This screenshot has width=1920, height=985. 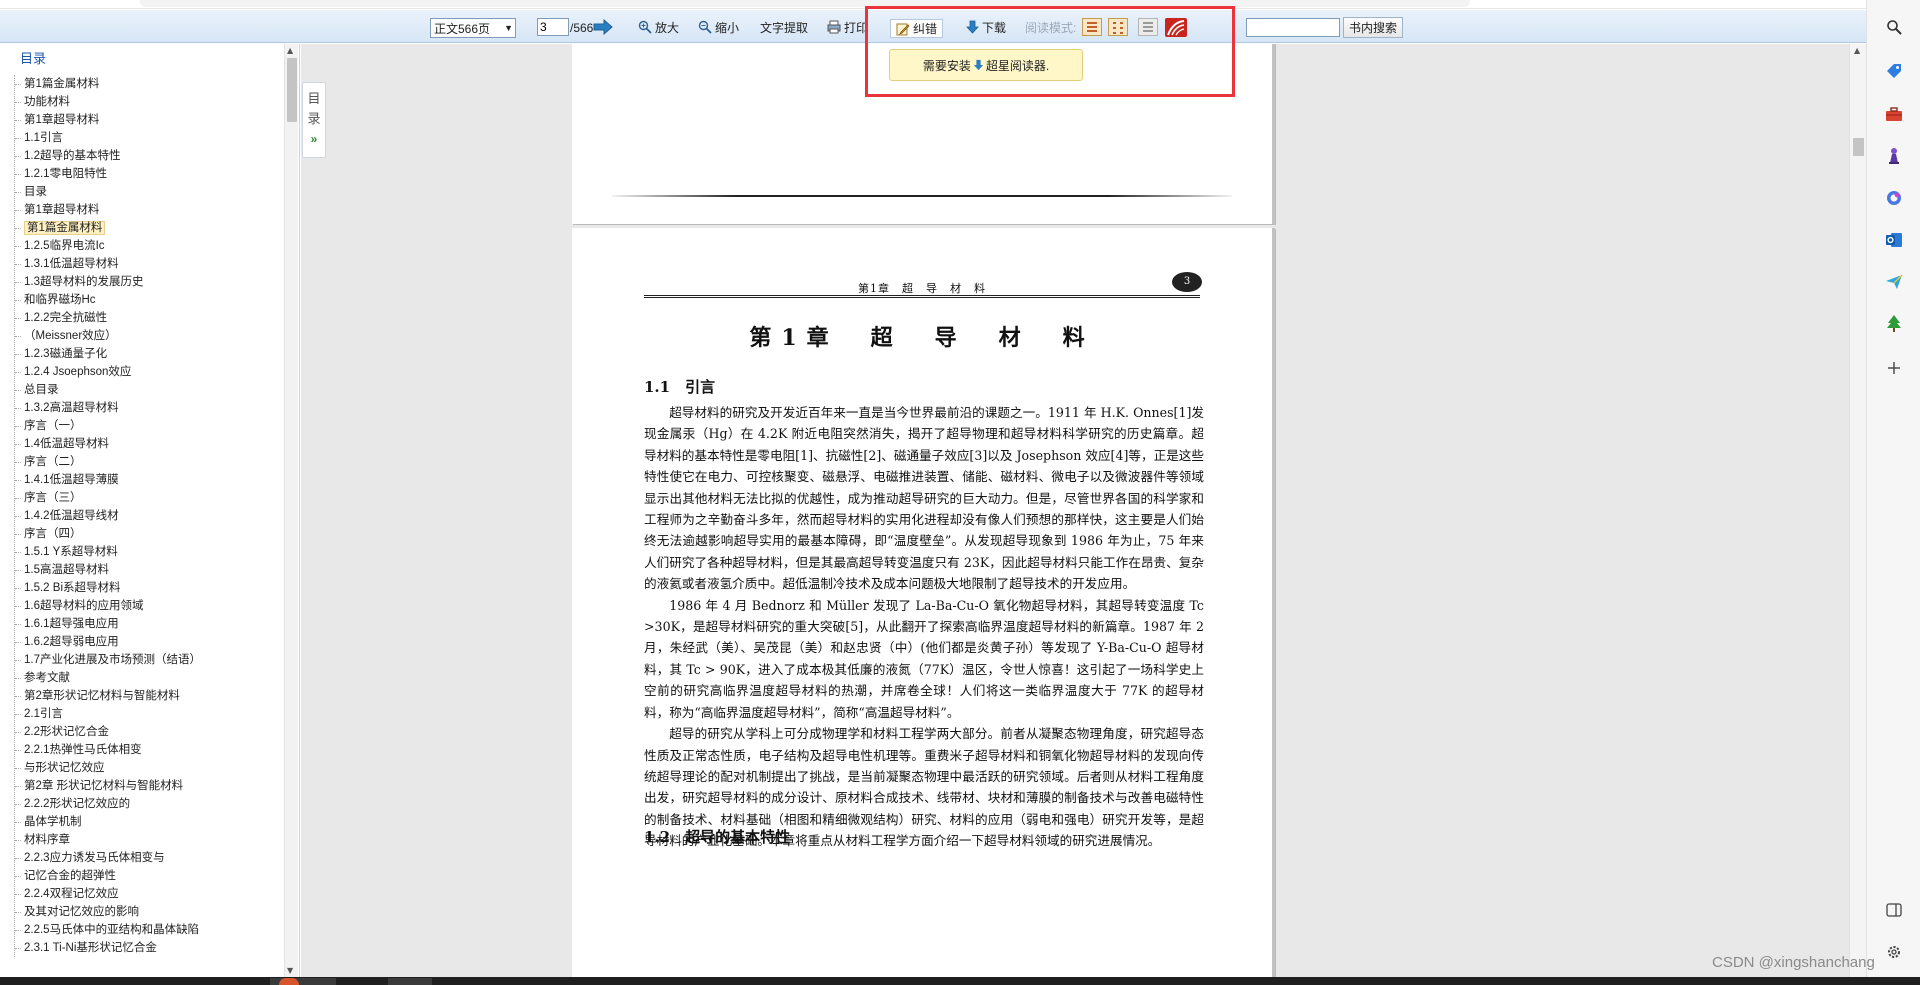 What do you see at coordinates (148, 552) in the screenshot?
I see `toc-item: 1.5.1 Y系超导材料` at bounding box center [148, 552].